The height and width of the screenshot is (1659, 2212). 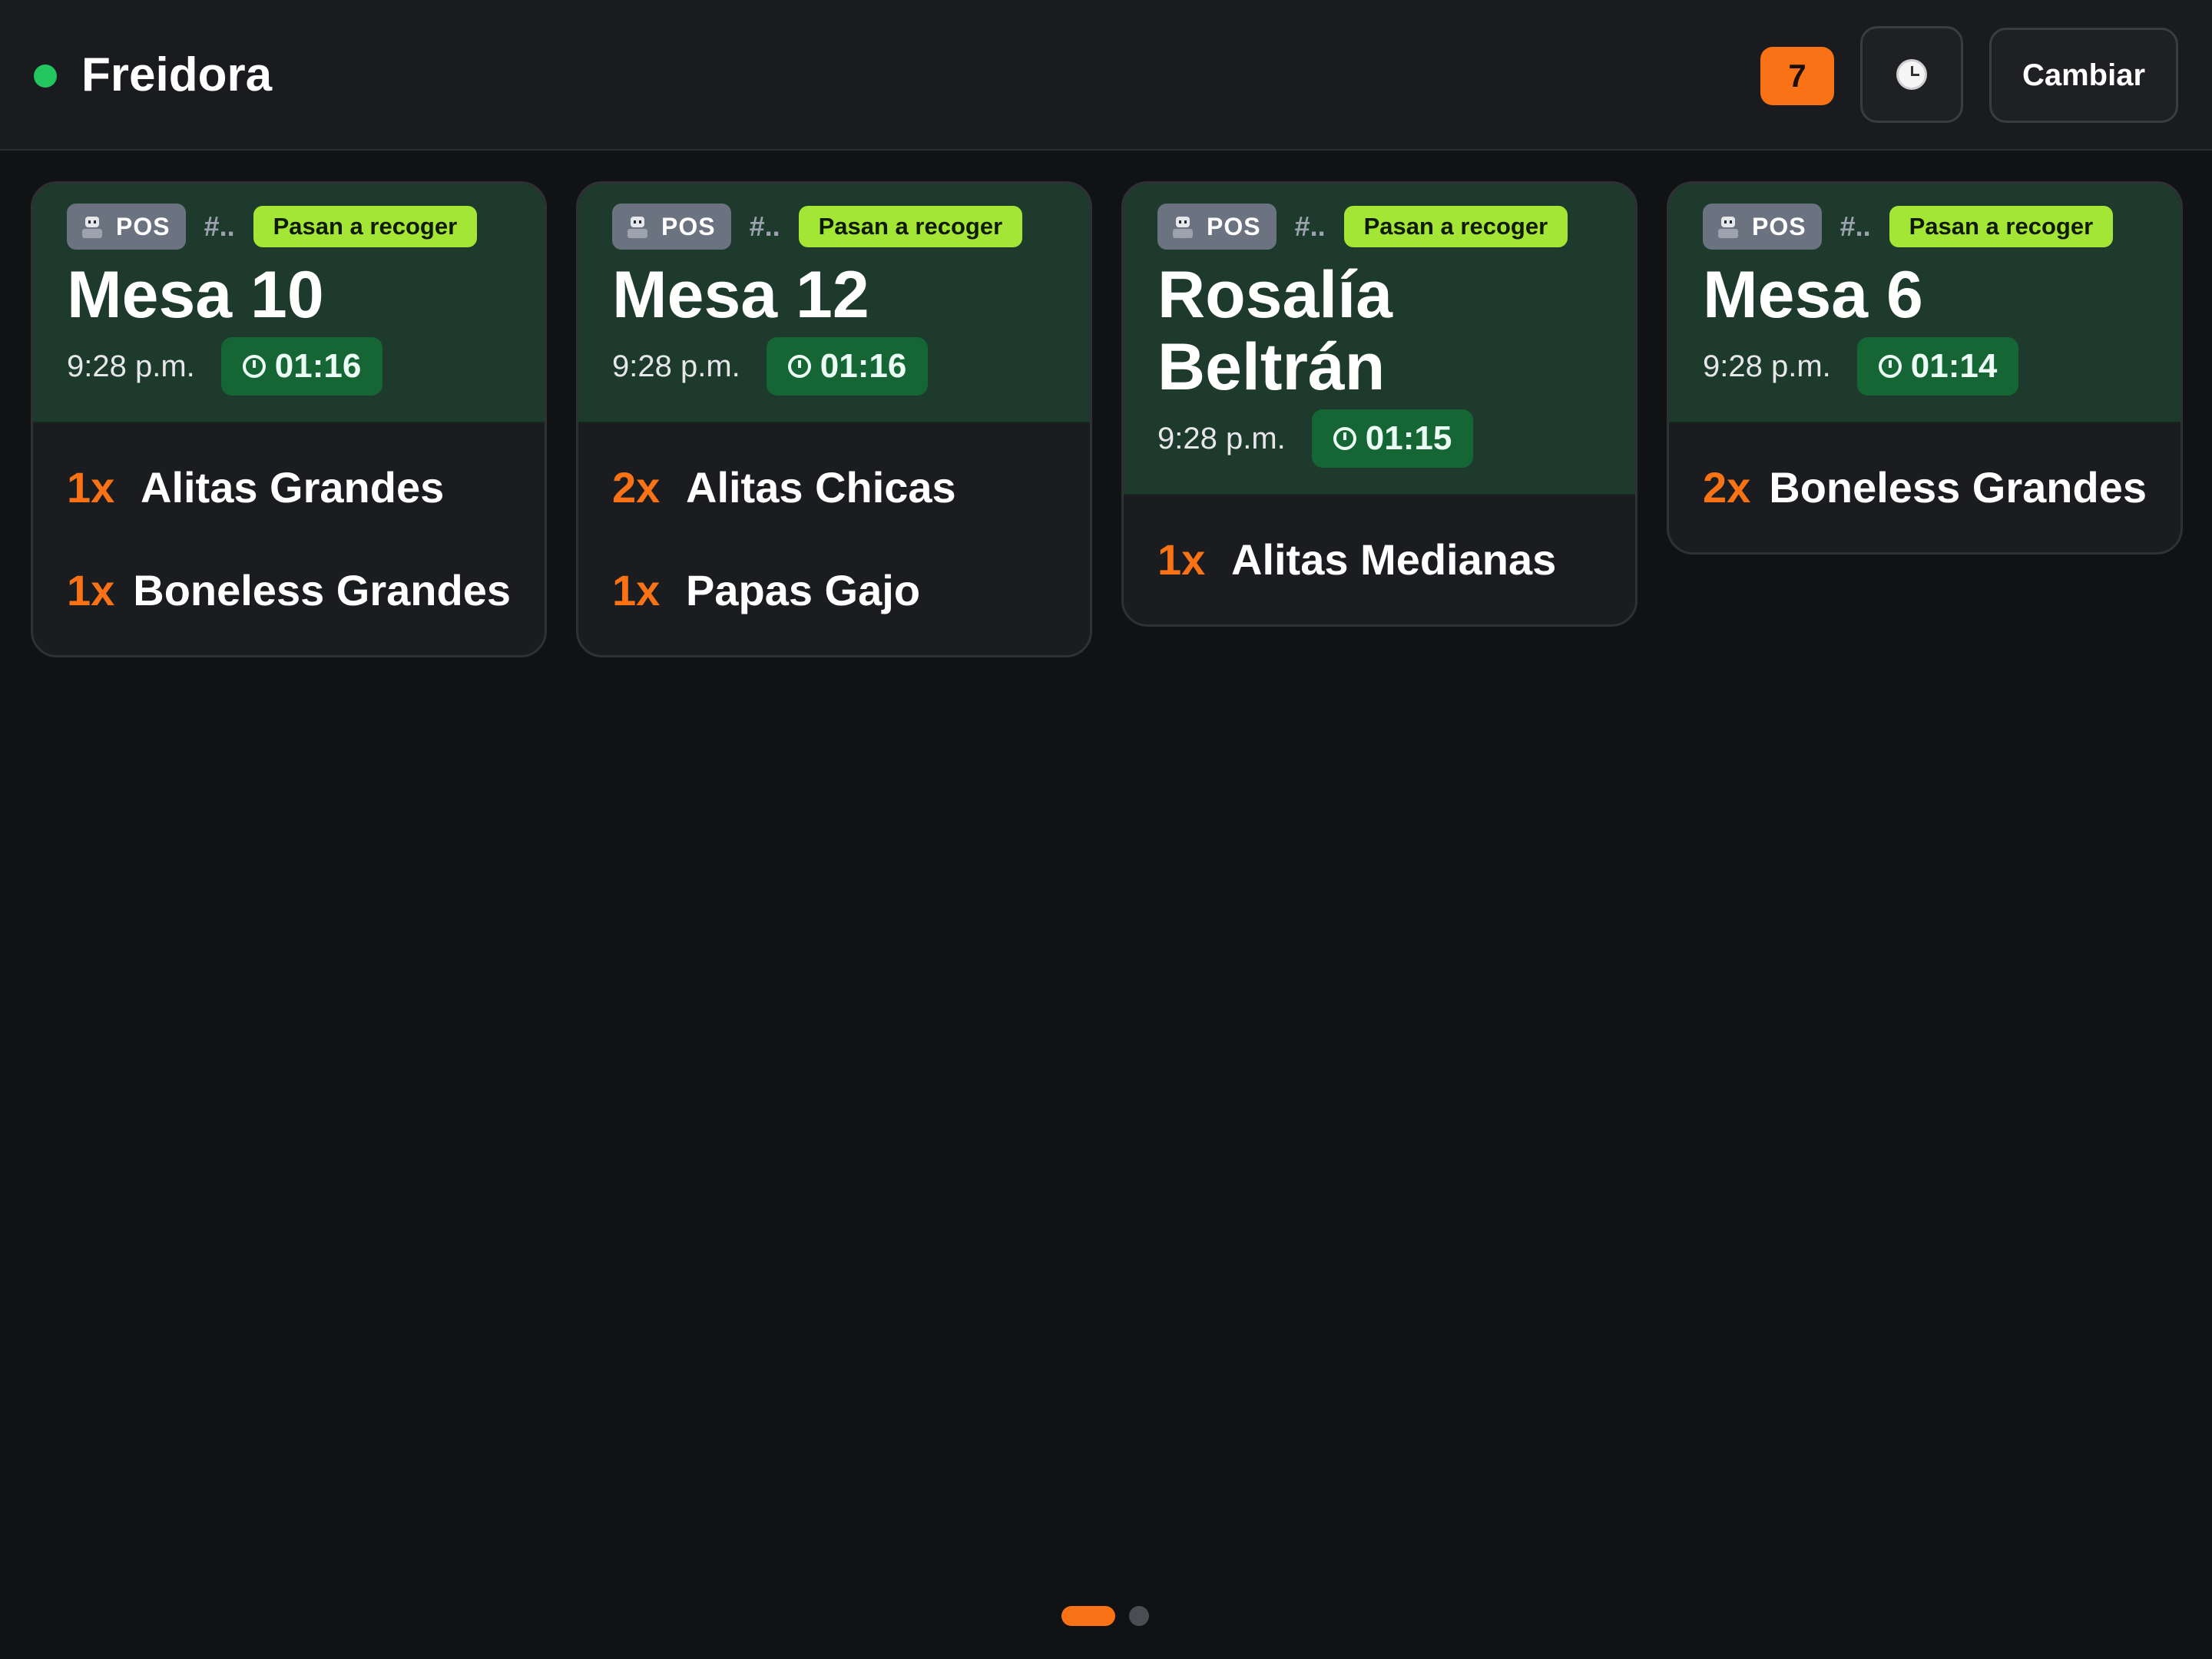 What do you see at coordinates (293, 487) in the screenshot?
I see `item-name: Alitas Grandes` at bounding box center [293, 487].